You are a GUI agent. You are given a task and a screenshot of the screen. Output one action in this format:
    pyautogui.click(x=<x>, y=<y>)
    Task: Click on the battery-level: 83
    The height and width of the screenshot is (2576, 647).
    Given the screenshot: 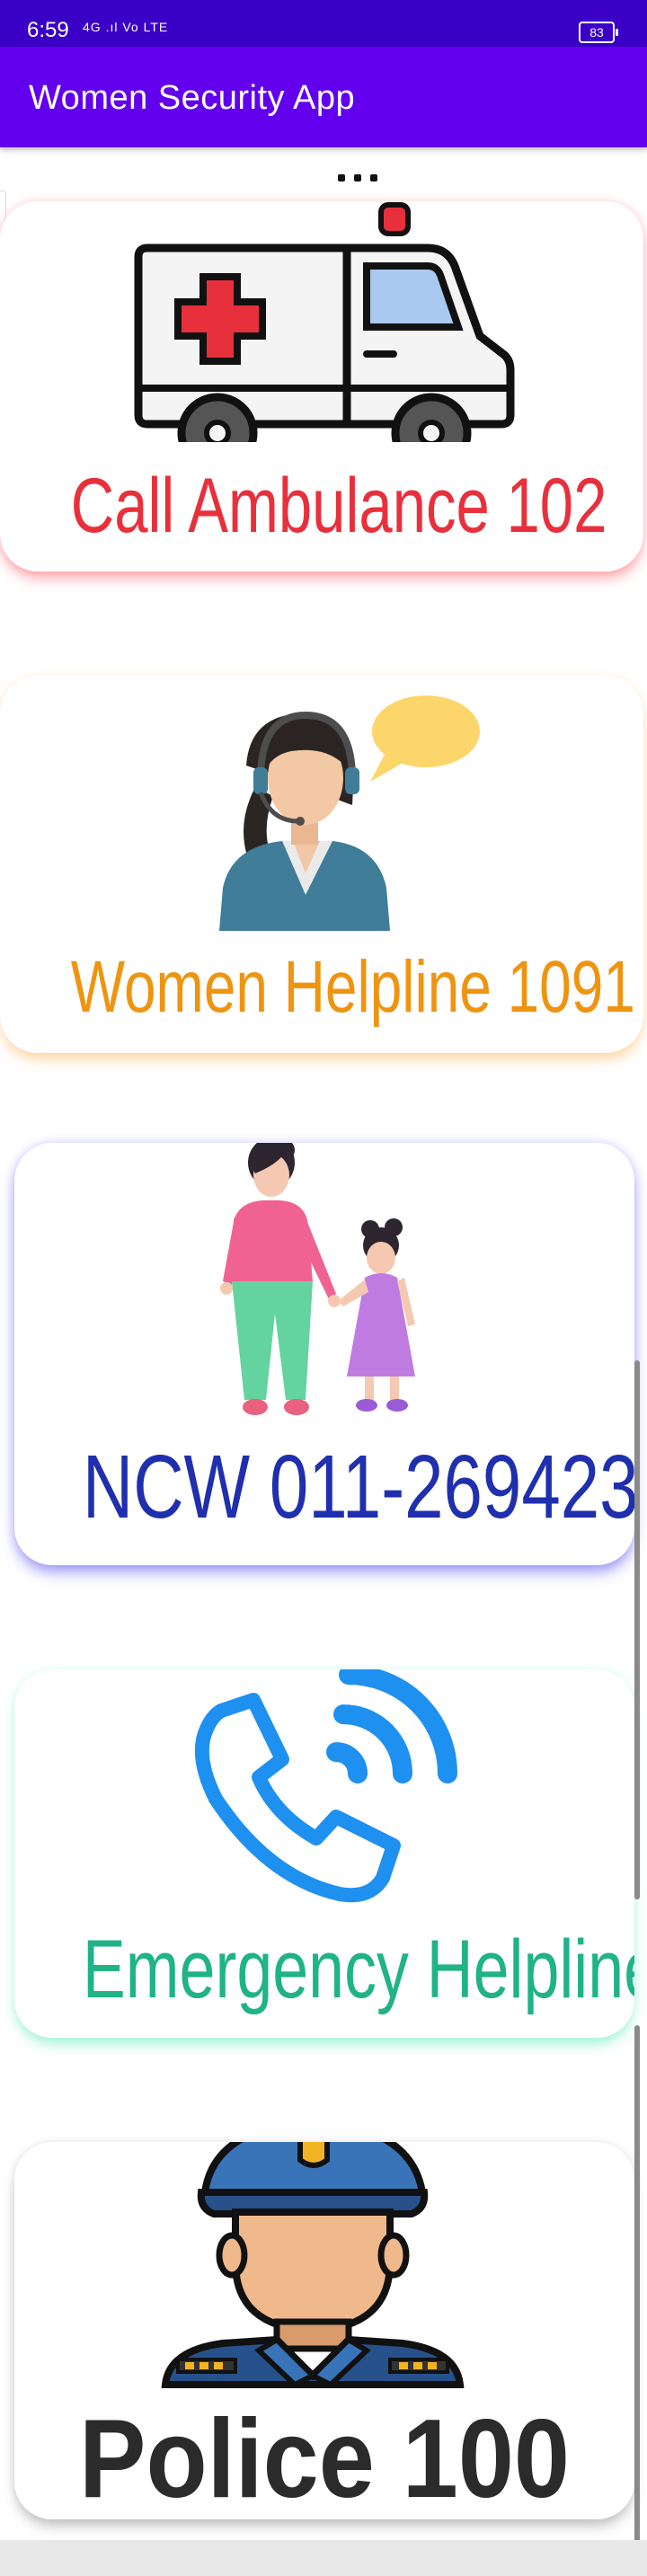 What is the action you would take?
    pyautogui.click(x=596, y=32)
    